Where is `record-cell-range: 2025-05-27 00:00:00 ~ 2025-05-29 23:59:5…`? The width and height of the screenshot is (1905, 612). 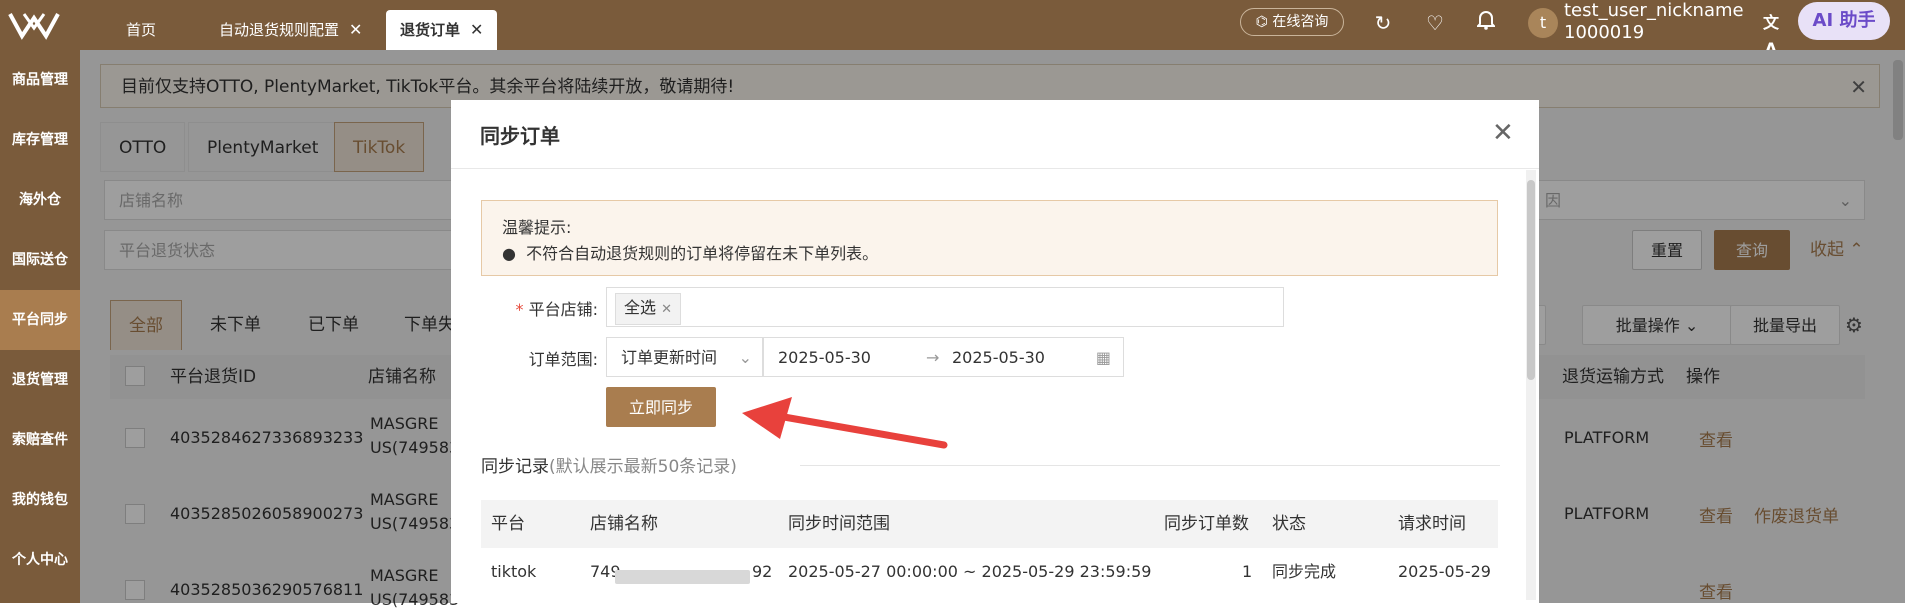
record-cell-range: 2025-05-27 00:00:00 ~ 2025-05-29 23:59:5… is located at coordinates (970, 571).